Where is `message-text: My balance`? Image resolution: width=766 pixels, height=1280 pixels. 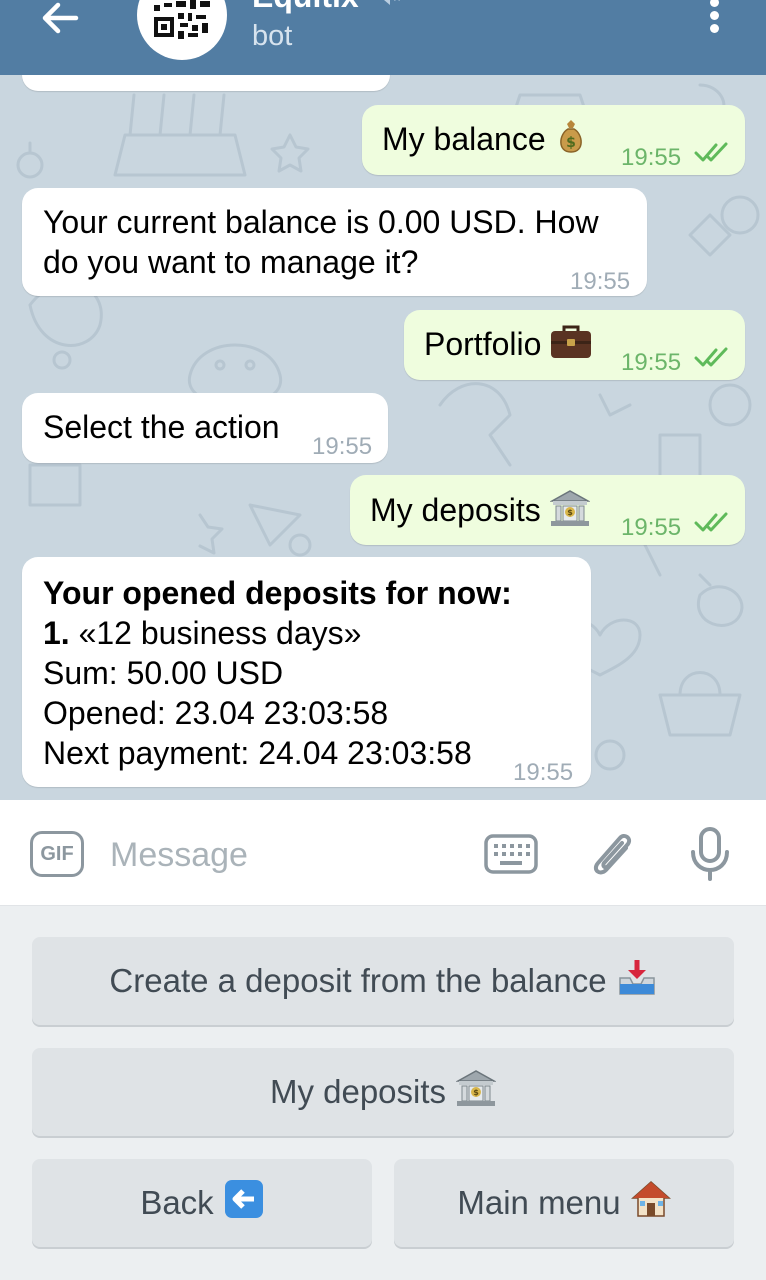 message-text: My balance is located at coordinates (464, 139).